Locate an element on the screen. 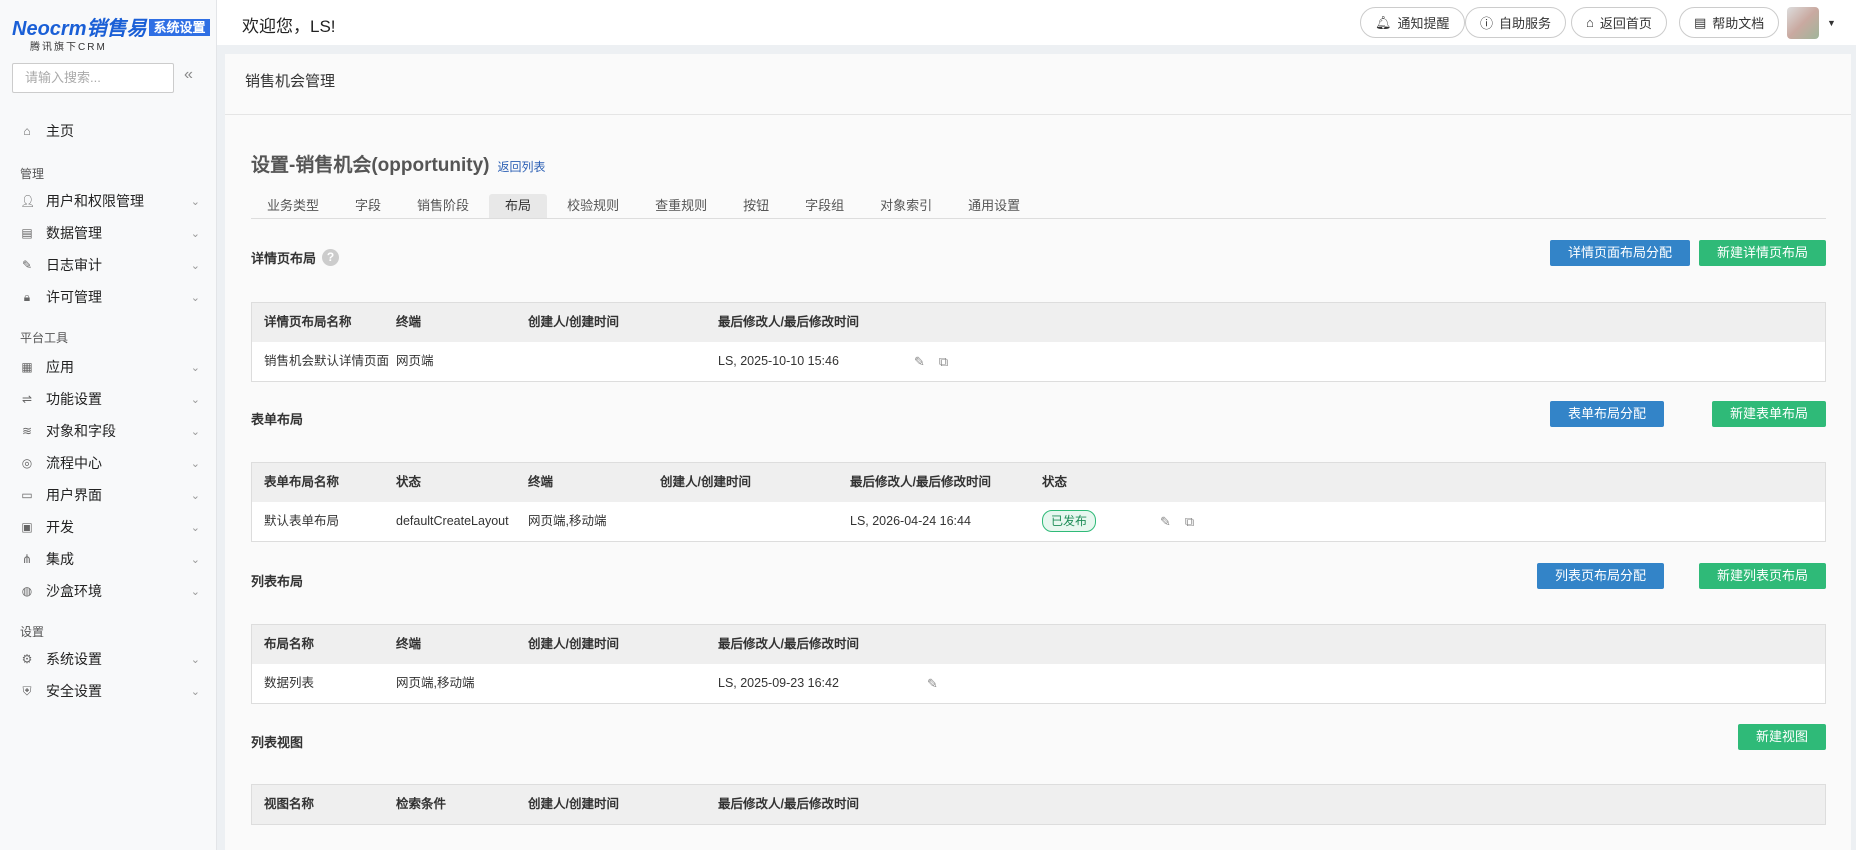 The height and width of the screenshot is (850, 1856). sidebar-item: ⚙ 系统设置 ⌄ is located at coordinates (110, 659).